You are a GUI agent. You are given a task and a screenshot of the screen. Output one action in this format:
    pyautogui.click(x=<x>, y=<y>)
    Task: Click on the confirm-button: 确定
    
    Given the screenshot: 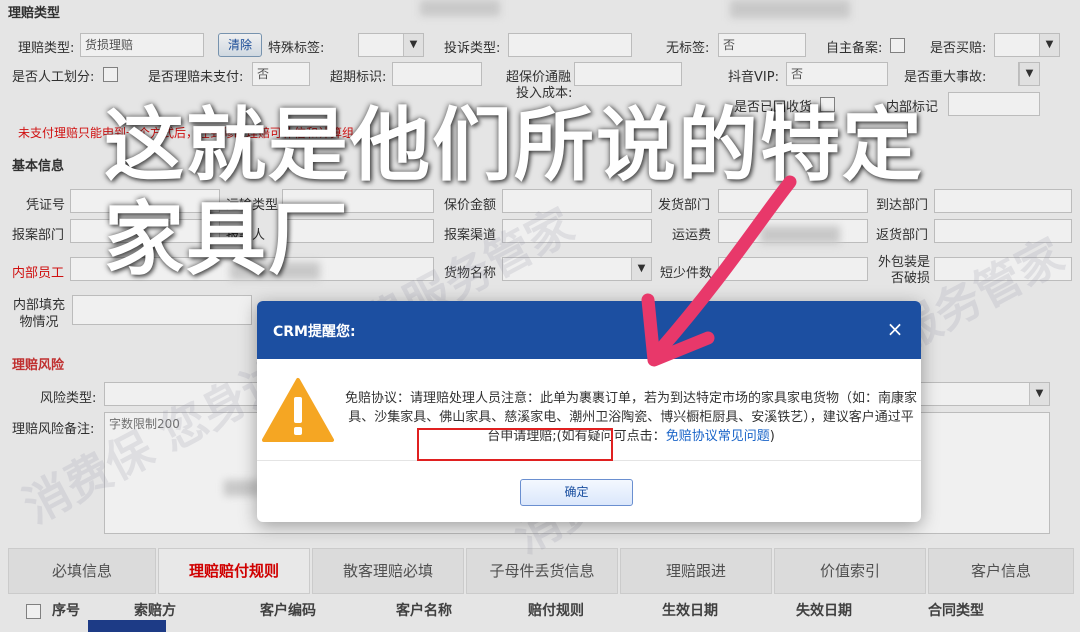 What is the action you would take?
    pyautogui.click(x=576, y=492)
    